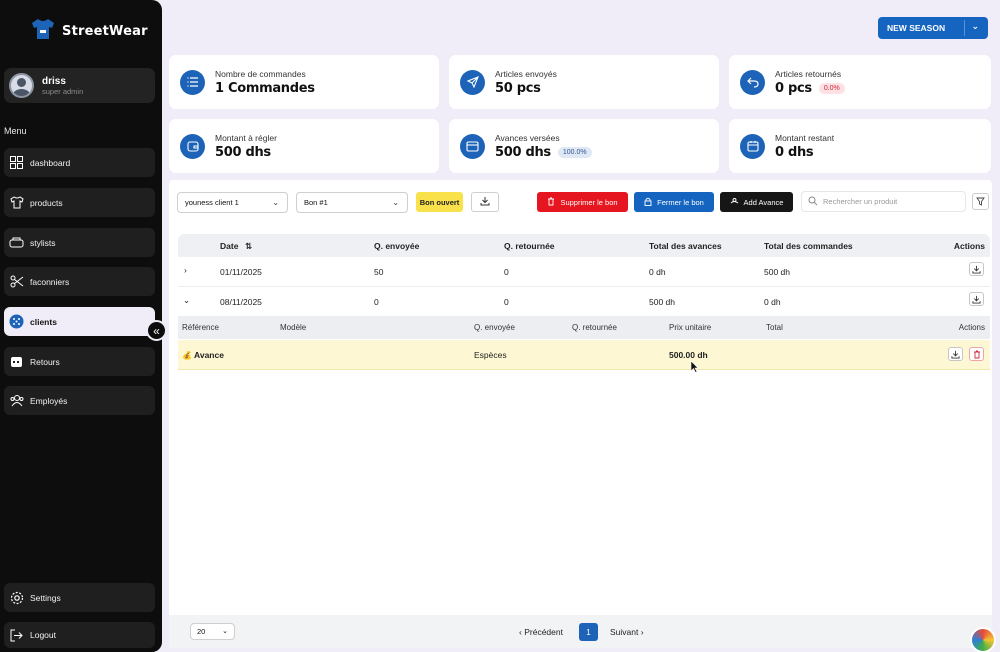 This screenshot has width=1000, height=652. Describe the element at coordinates (352, 202) in the screenshot. I see `bon-select: Bon #1 ⌄` at that location.